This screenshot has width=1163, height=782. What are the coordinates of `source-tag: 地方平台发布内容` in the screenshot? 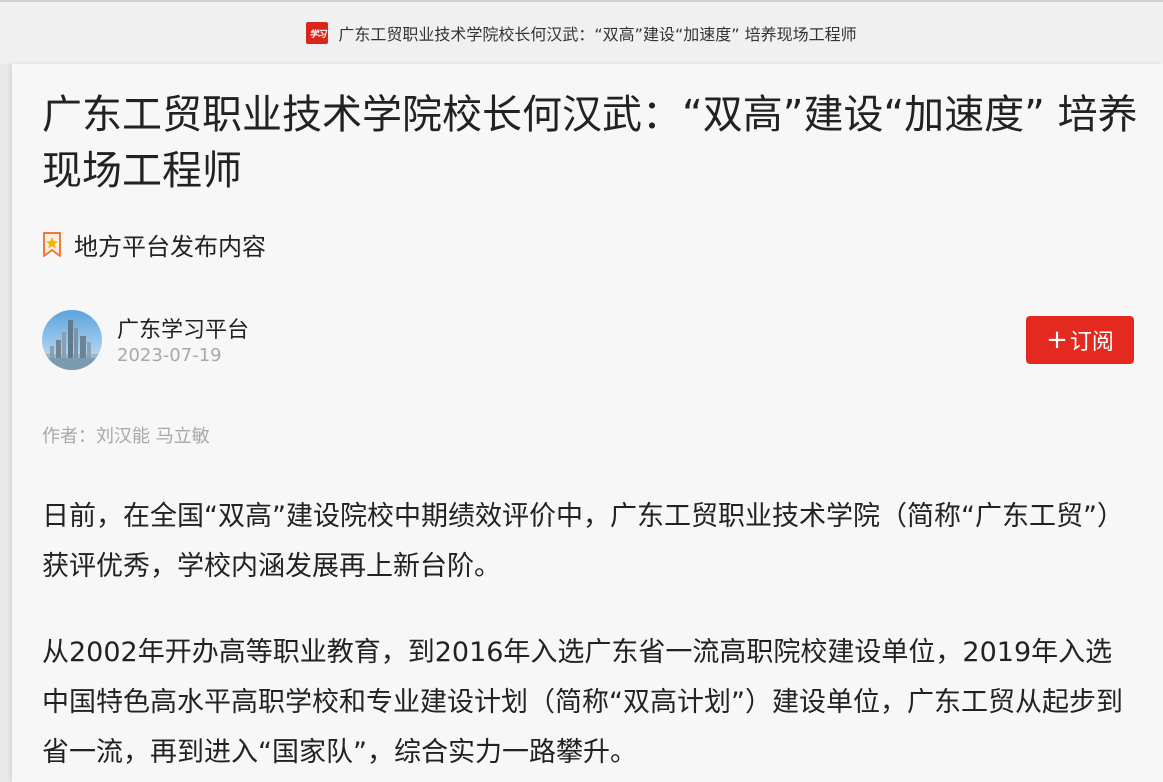 It's located at (154, 244).